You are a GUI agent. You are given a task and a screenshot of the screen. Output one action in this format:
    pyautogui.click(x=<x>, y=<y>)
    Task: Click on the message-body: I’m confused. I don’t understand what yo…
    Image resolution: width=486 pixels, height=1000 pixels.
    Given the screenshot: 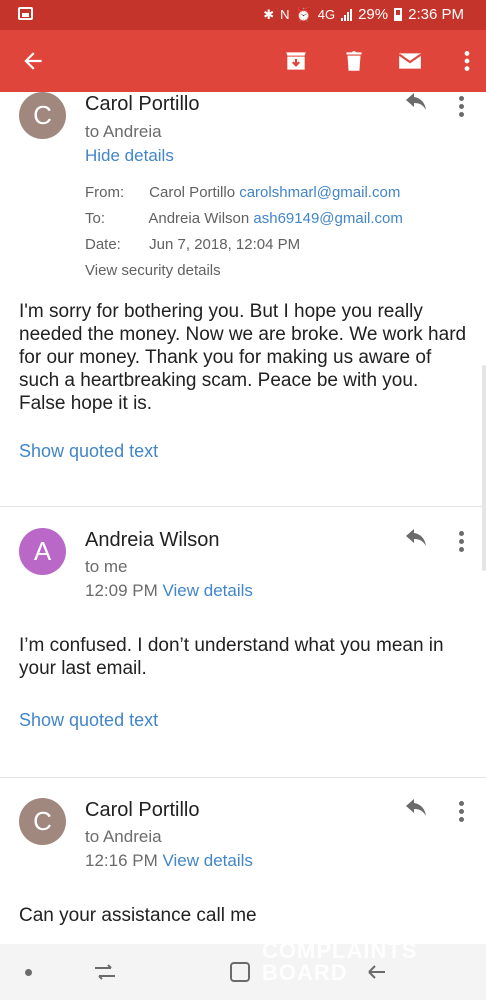 What is the action you would take?
    pyautogui.click(x=231, y=657)
    